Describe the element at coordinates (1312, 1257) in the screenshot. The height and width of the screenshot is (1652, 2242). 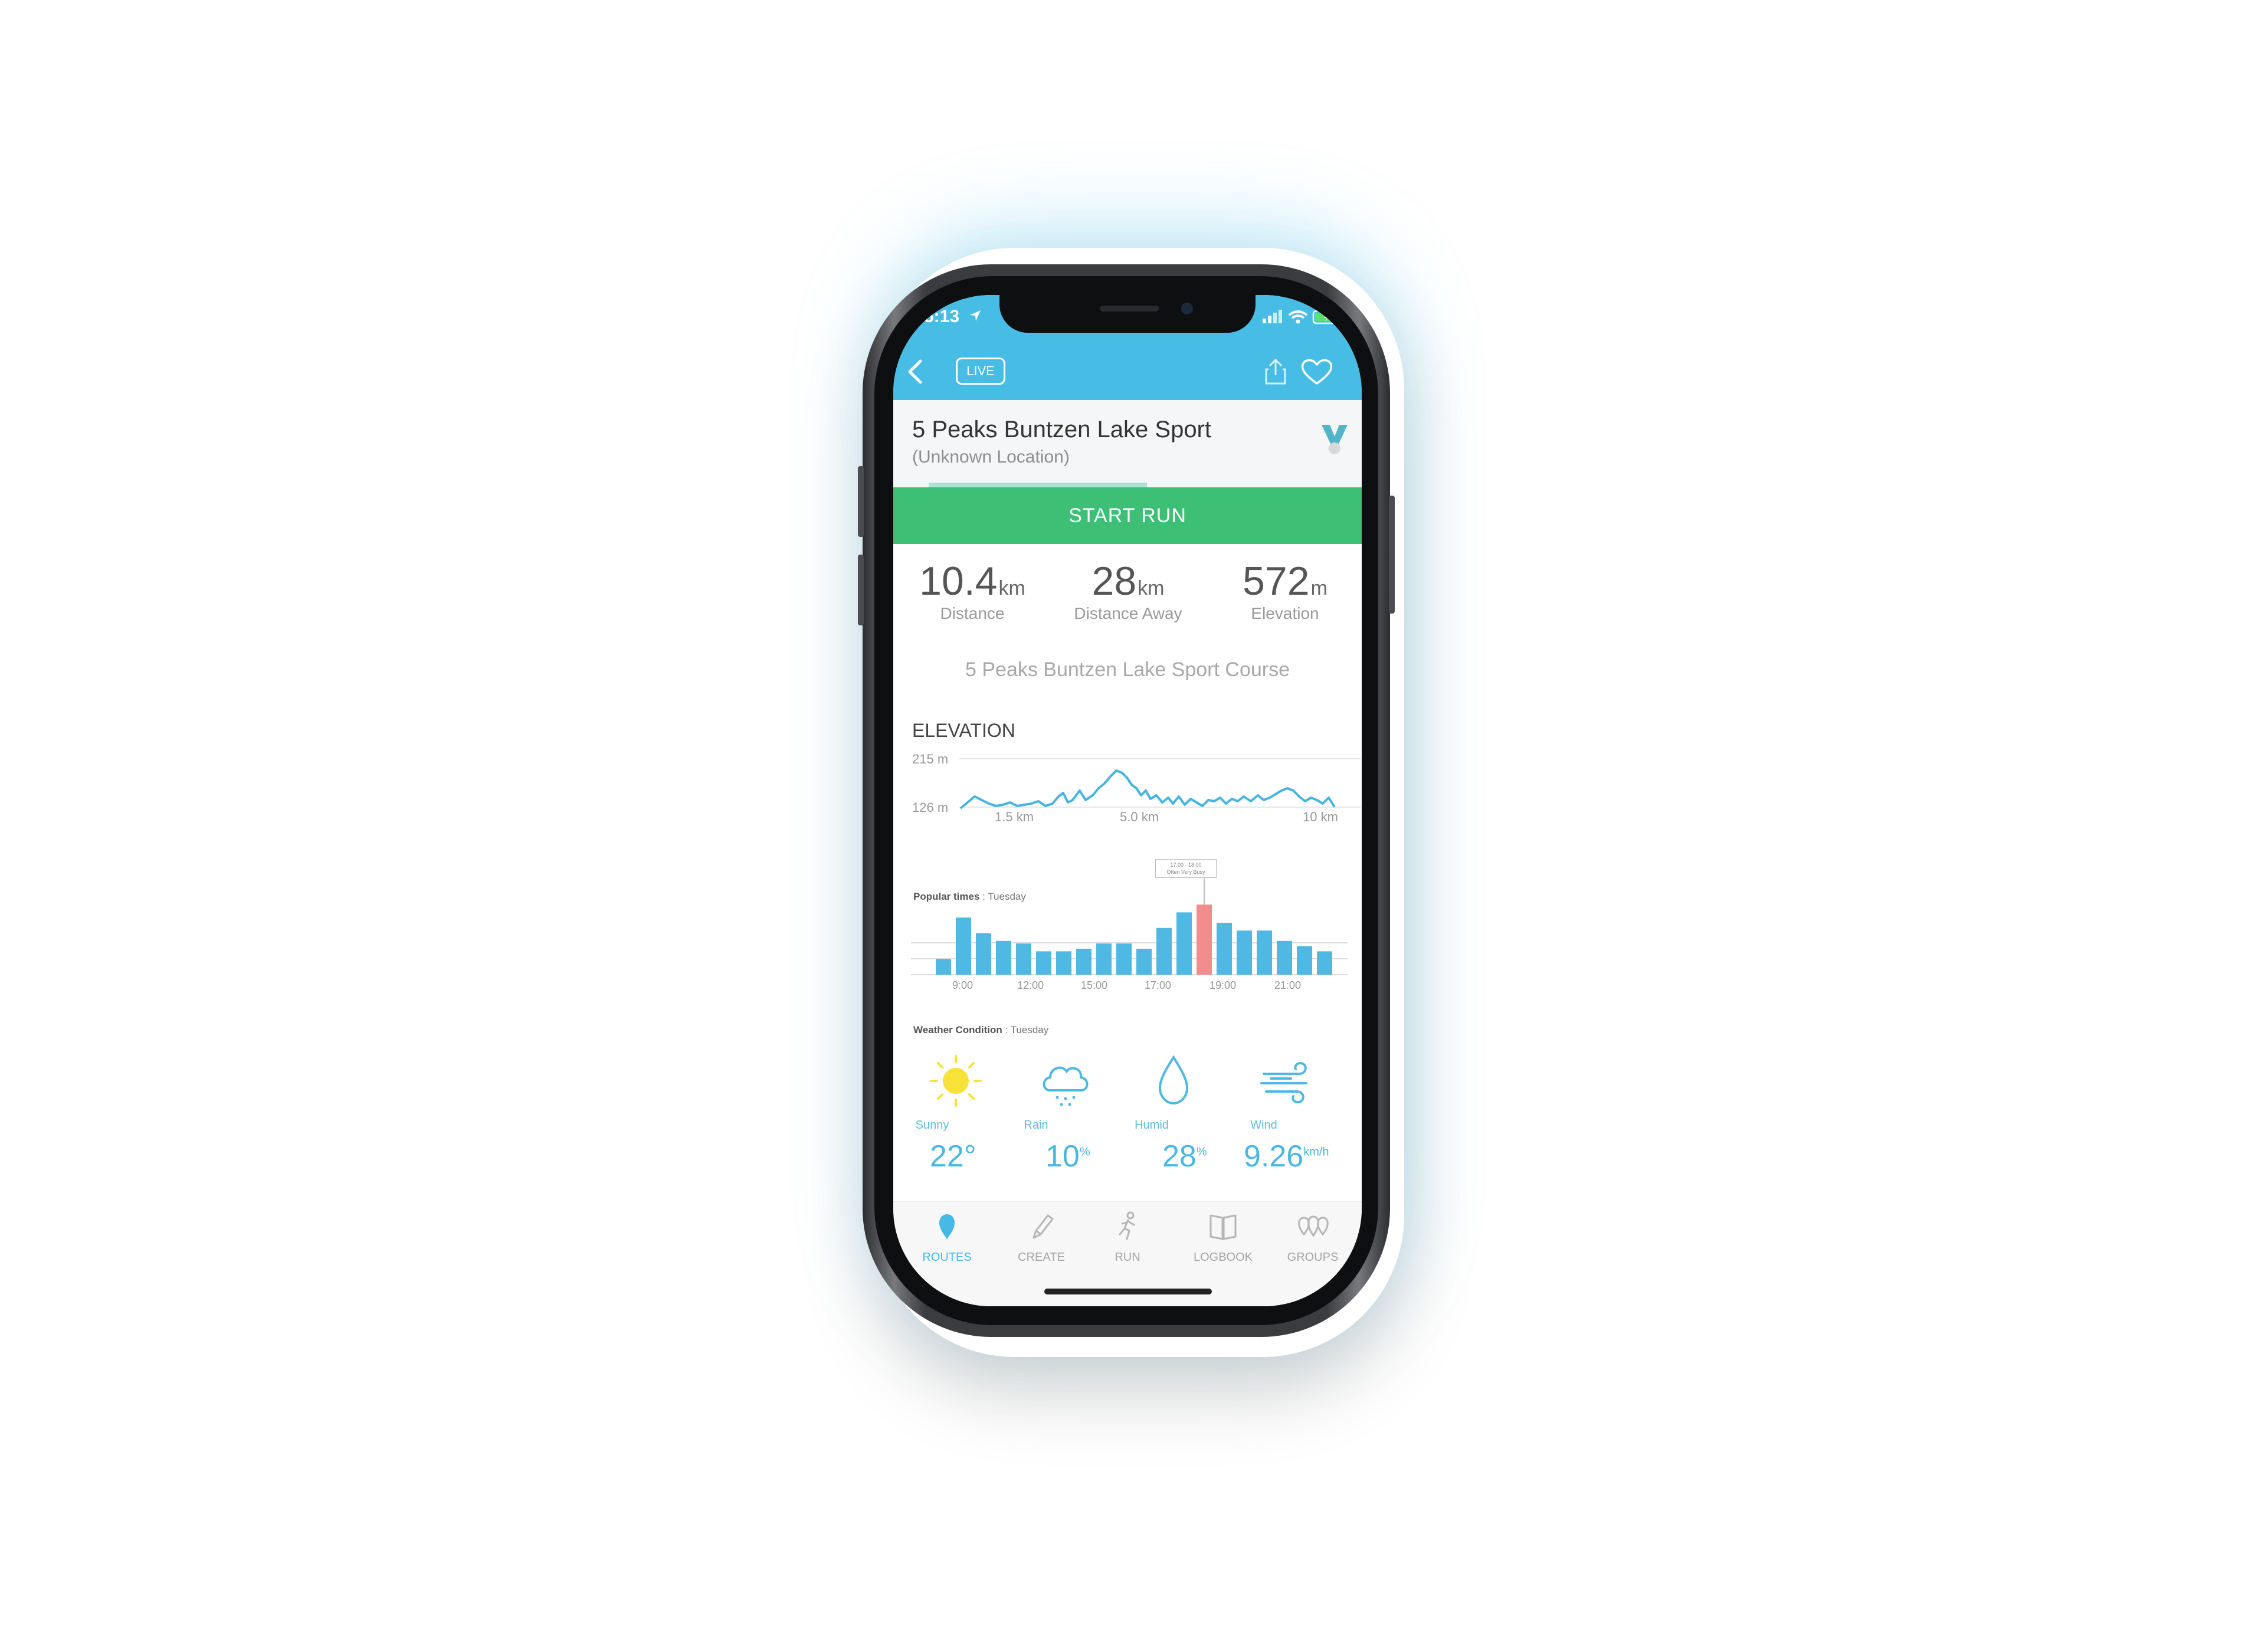
I see `tab-groups: GROUPS` at that location.